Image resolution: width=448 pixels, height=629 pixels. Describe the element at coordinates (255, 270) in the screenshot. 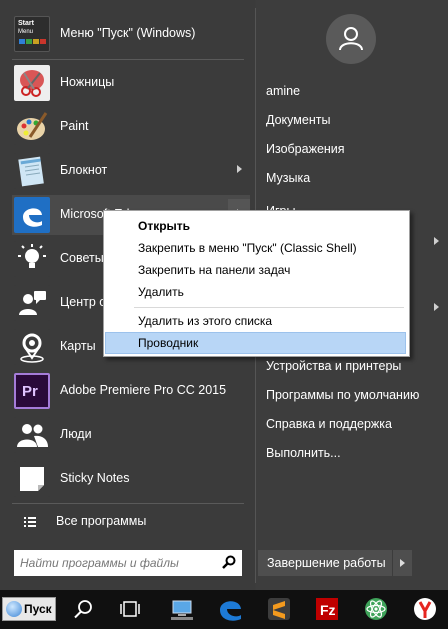

I see `context-item-pin-taskbar: Закрепить на панели задач` at that location.